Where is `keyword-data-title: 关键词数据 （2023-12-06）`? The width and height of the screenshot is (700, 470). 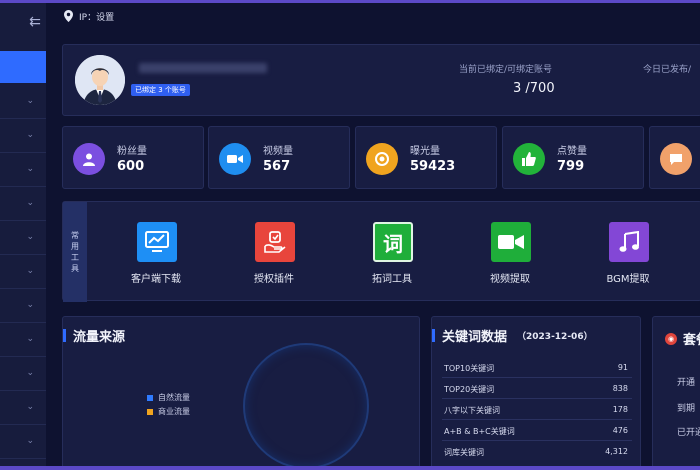 keyword-data-title: 关键词数据 （2023-12-06） is located at coordinates (512, 335).